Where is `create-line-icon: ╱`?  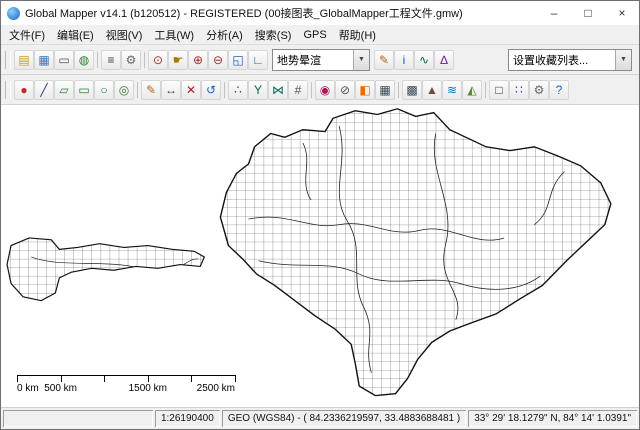 create-line-icon: ╱ is located at coordinates (44, 89).